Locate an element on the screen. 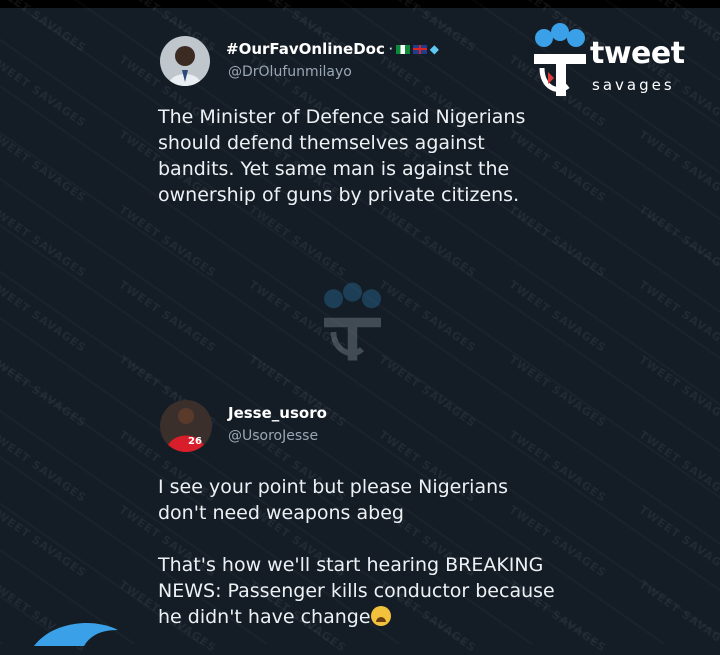 The height and width of the screenshot is (655, 720). display-name: Jesse_usoro is located at coordinates (277, 413).